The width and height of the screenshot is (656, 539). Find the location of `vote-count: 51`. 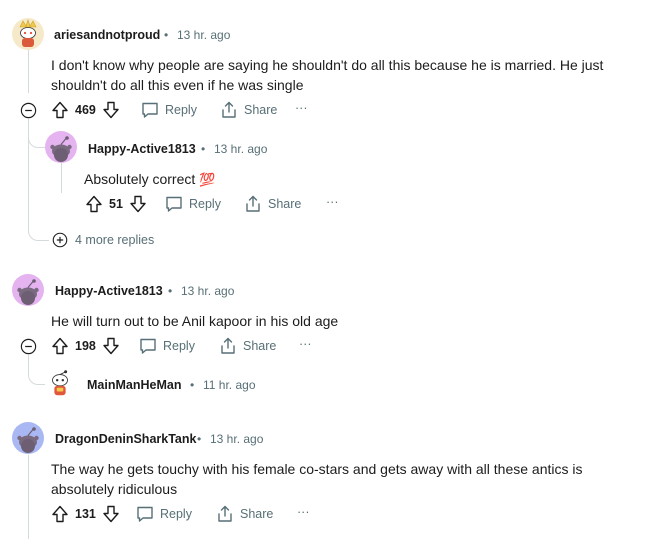

vote-count: 51 is located at coordinates (116, 204).